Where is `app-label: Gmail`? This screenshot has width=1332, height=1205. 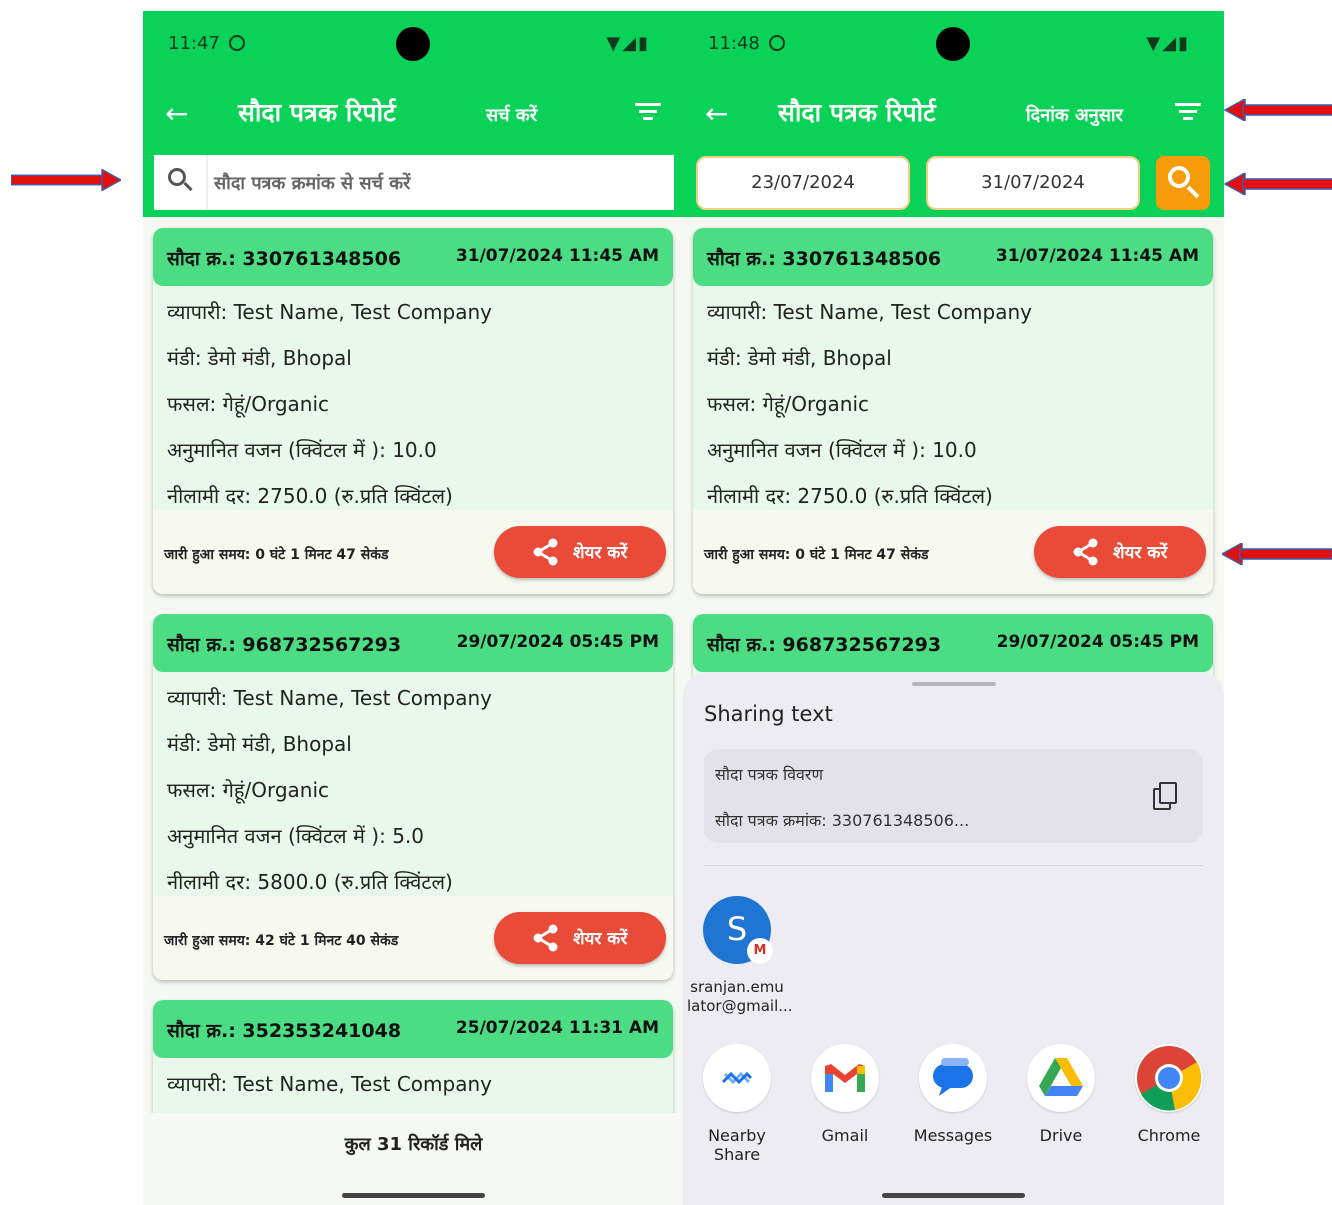
app-label: Gmail is located at coordinates (845, 1135).